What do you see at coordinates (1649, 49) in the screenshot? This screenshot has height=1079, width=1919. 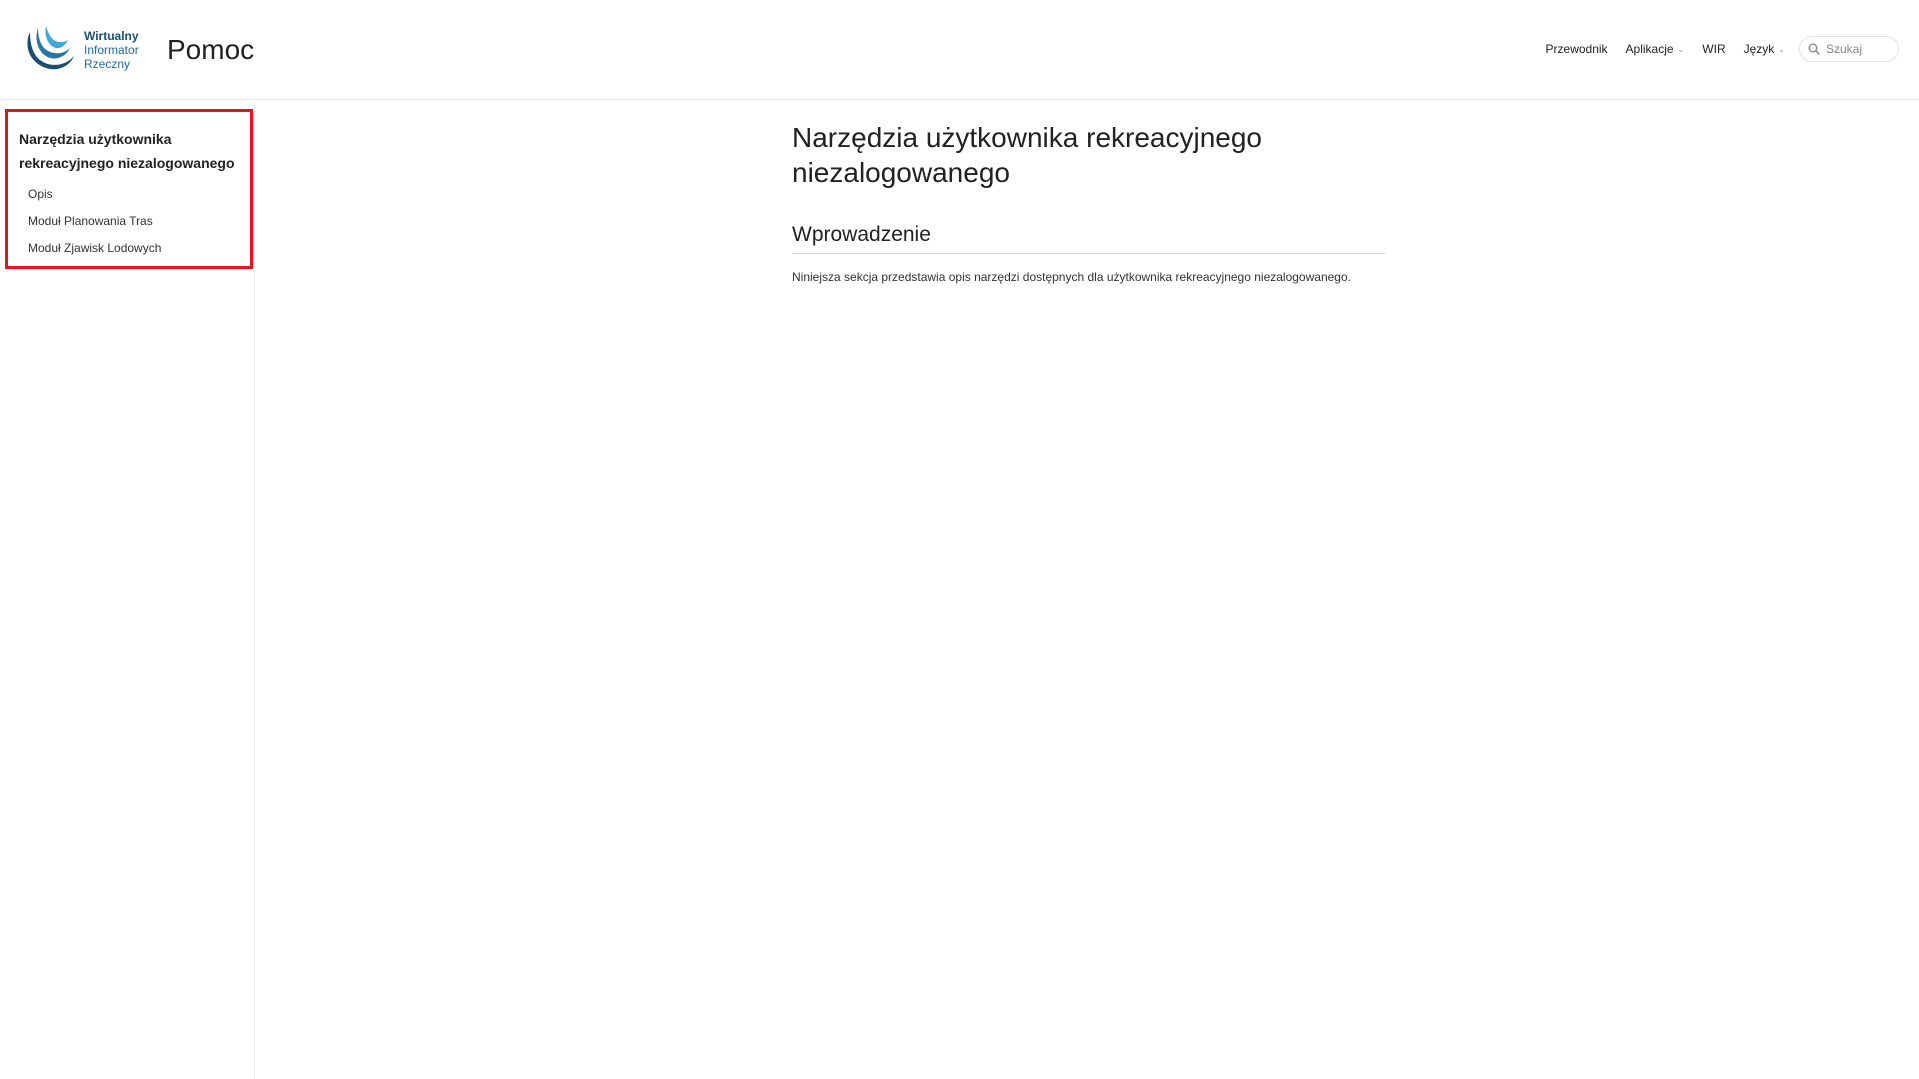 I see `nav-label: Aplikacje` at bounding box center [1649, 49].